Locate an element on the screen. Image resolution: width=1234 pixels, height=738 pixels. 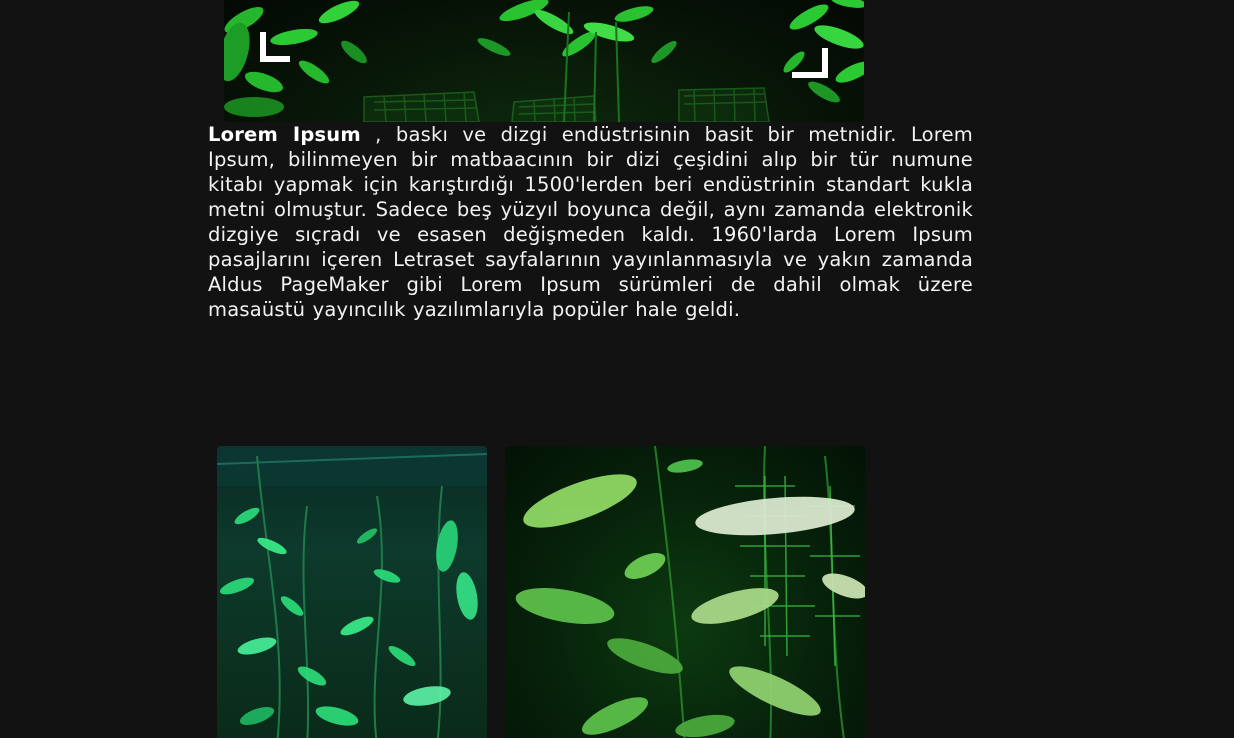
gallery-image-right is located at coordinates (685, 592).